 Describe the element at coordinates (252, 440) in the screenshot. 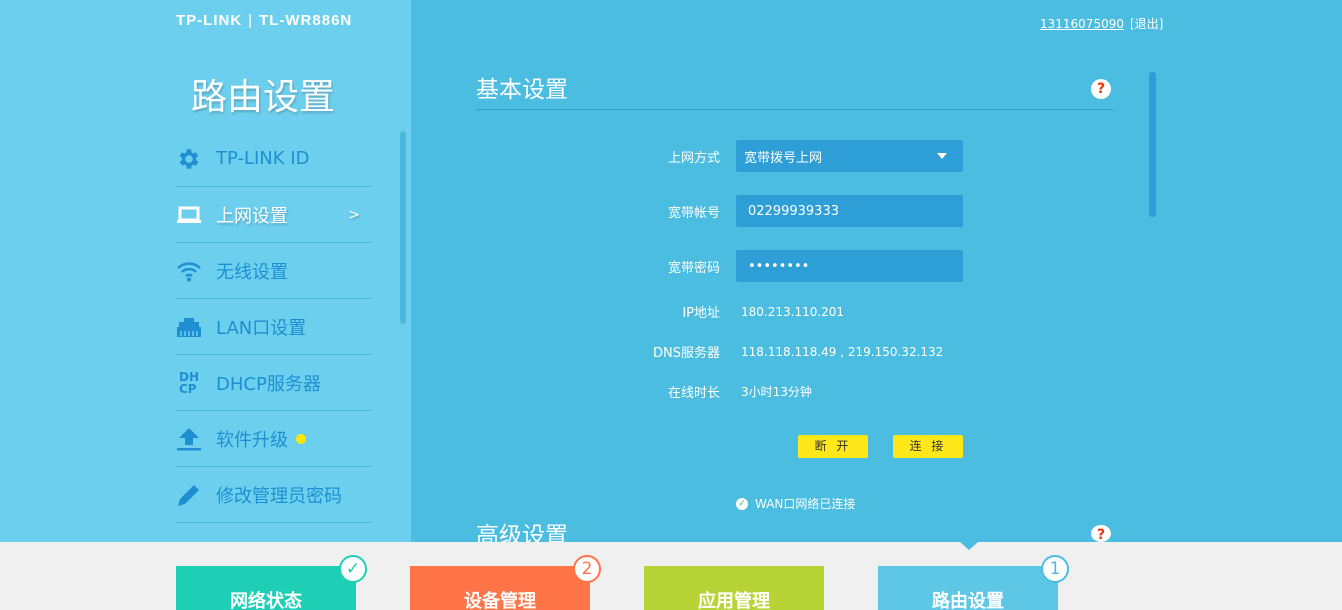

I see `sidebar-item-label: 软件升级` at that location.